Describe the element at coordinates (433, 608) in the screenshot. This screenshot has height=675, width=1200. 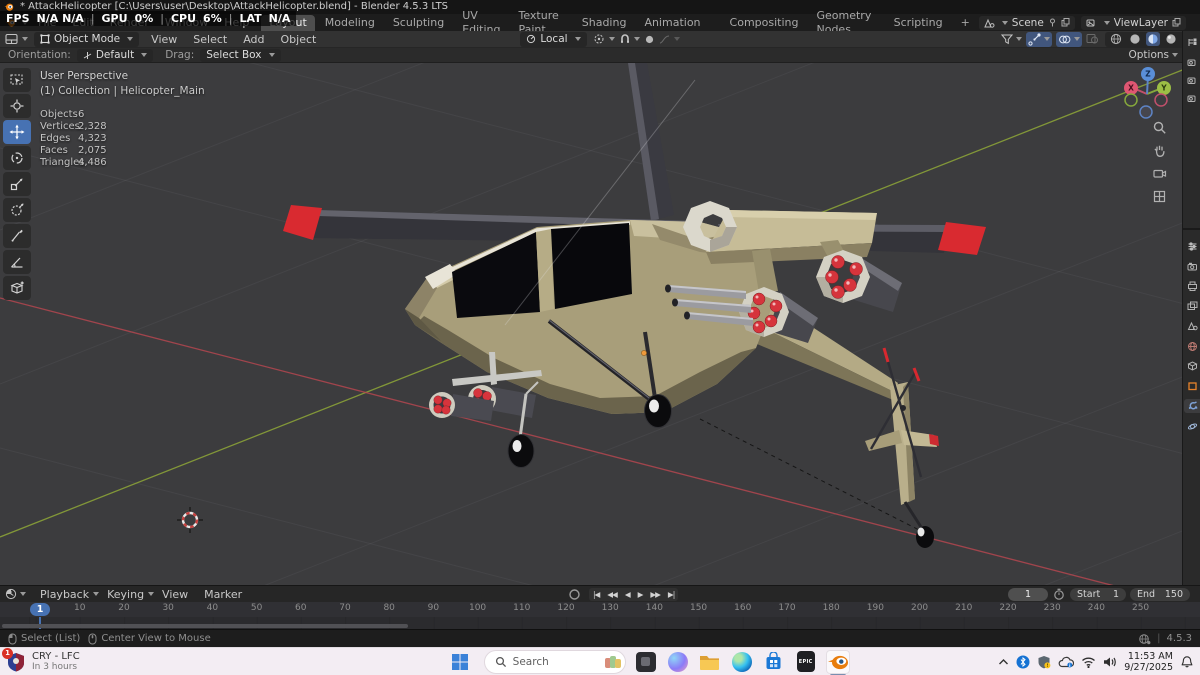
I see `timeline-tick: 90` at that location.